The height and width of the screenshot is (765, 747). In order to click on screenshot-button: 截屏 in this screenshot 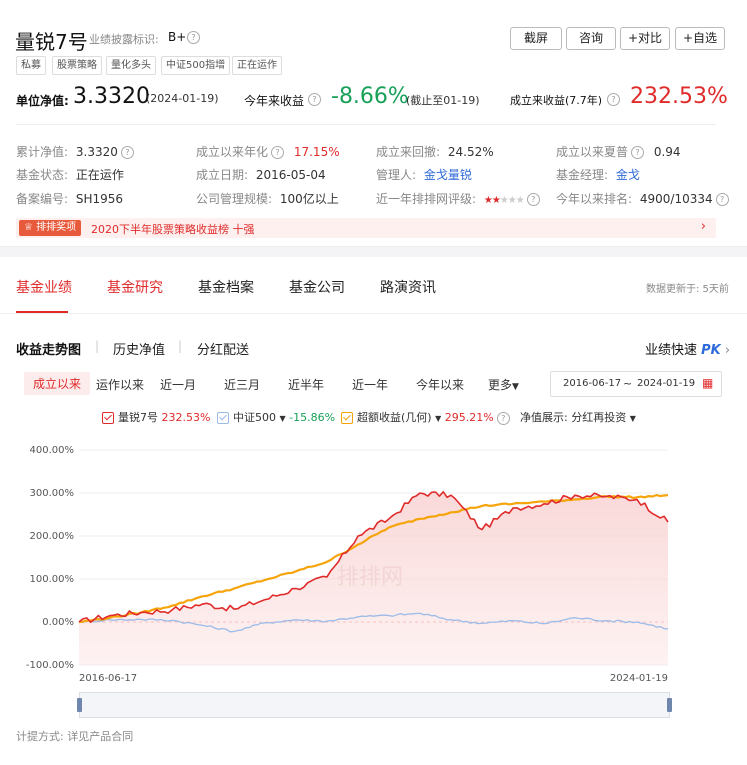, I will do `click(536, 38)`.